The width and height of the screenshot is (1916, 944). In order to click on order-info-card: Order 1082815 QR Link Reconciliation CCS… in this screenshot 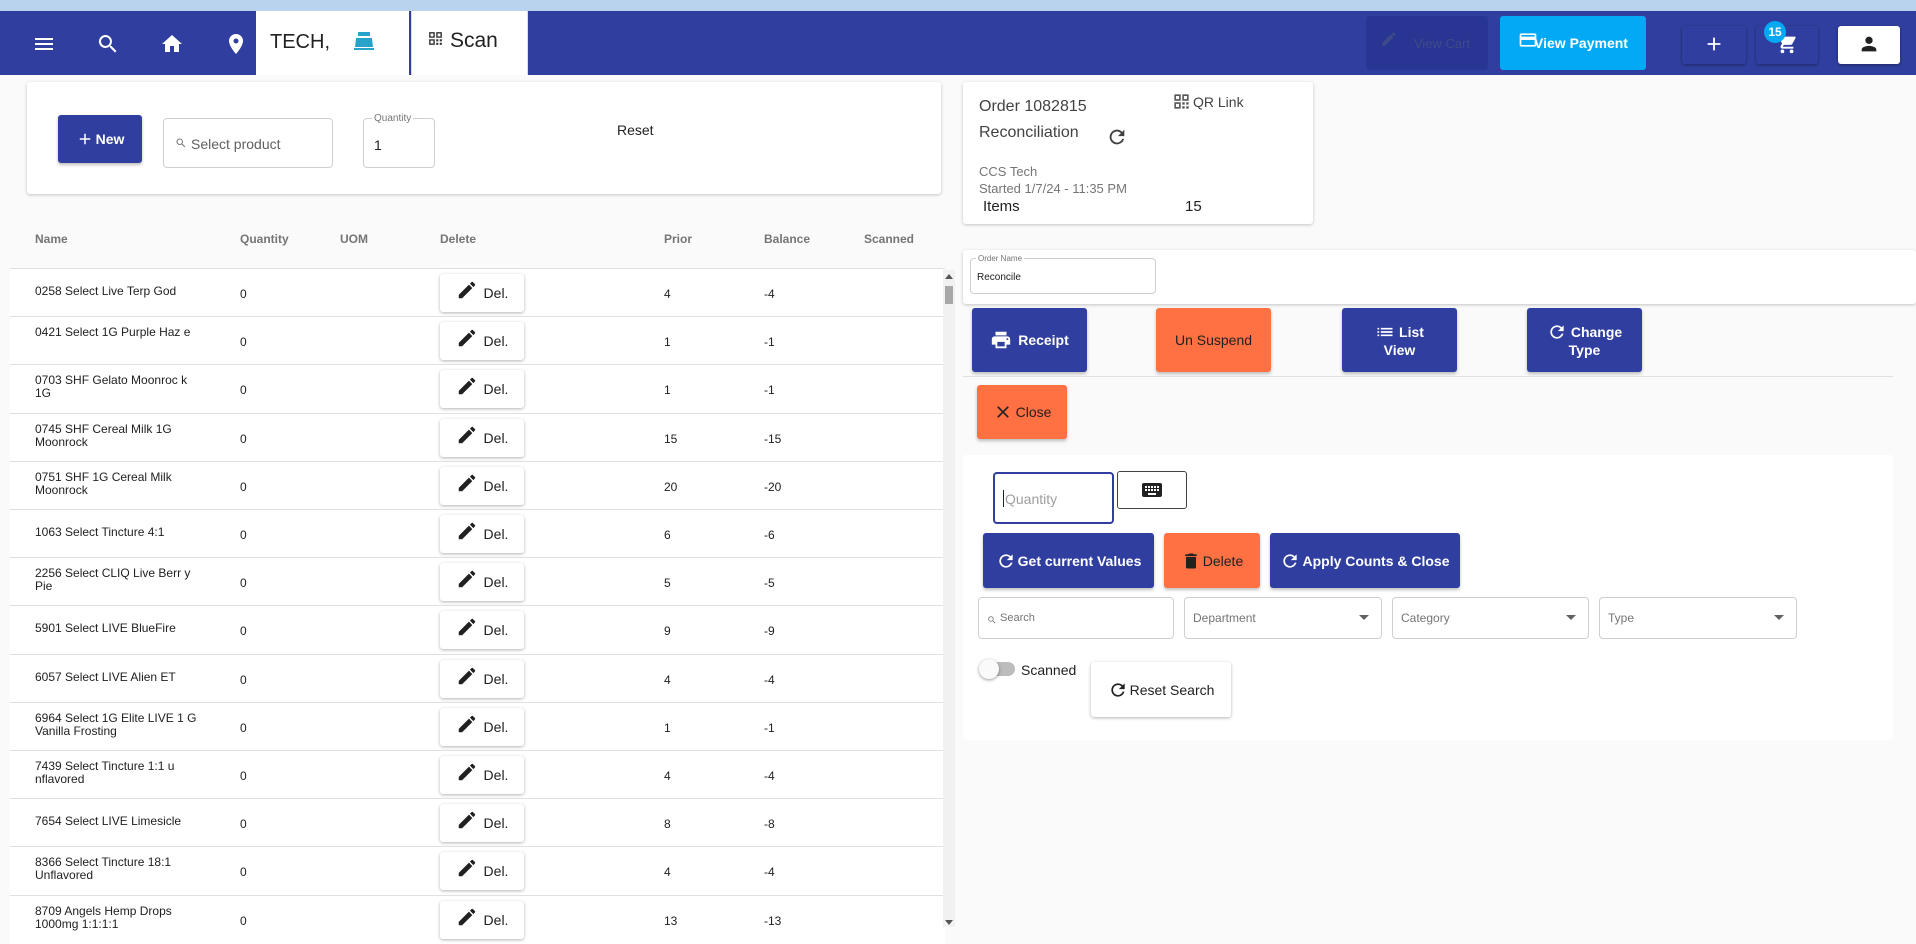, I will do `click(1138, 153)`.